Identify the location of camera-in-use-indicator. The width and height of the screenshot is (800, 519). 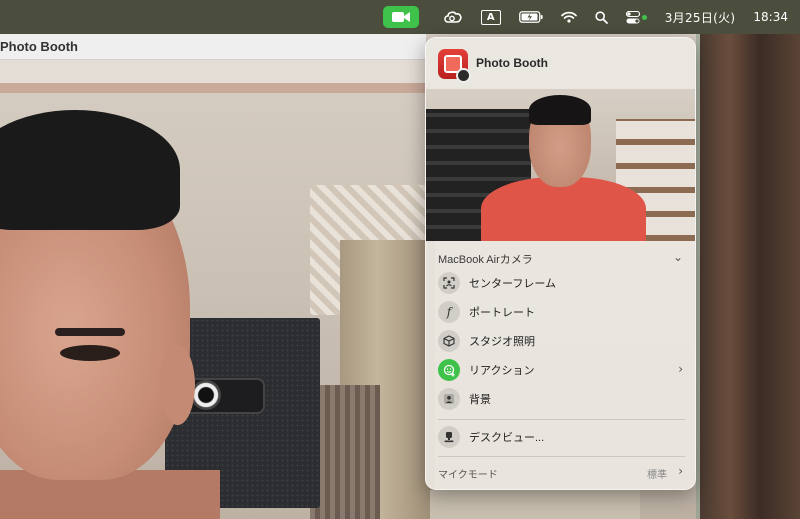
(644, 17).